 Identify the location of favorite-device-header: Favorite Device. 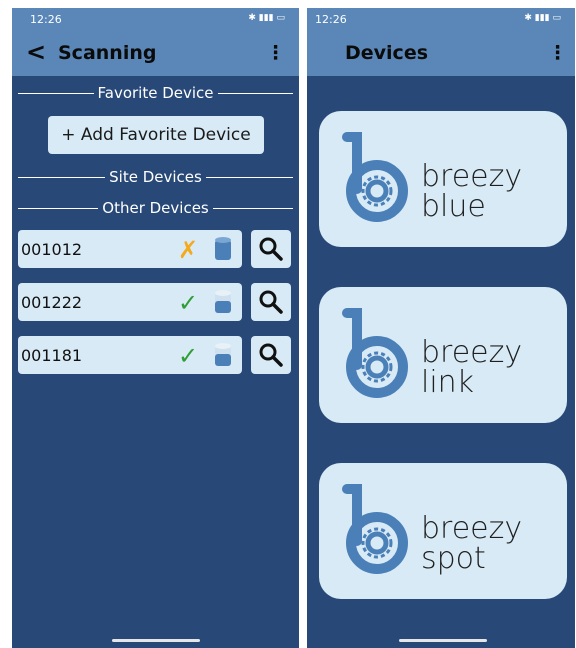
(156, 93).